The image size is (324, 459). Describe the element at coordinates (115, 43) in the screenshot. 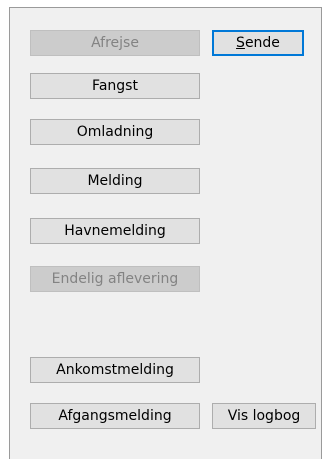

I see `afrejse-button: Afrejse` at that location.